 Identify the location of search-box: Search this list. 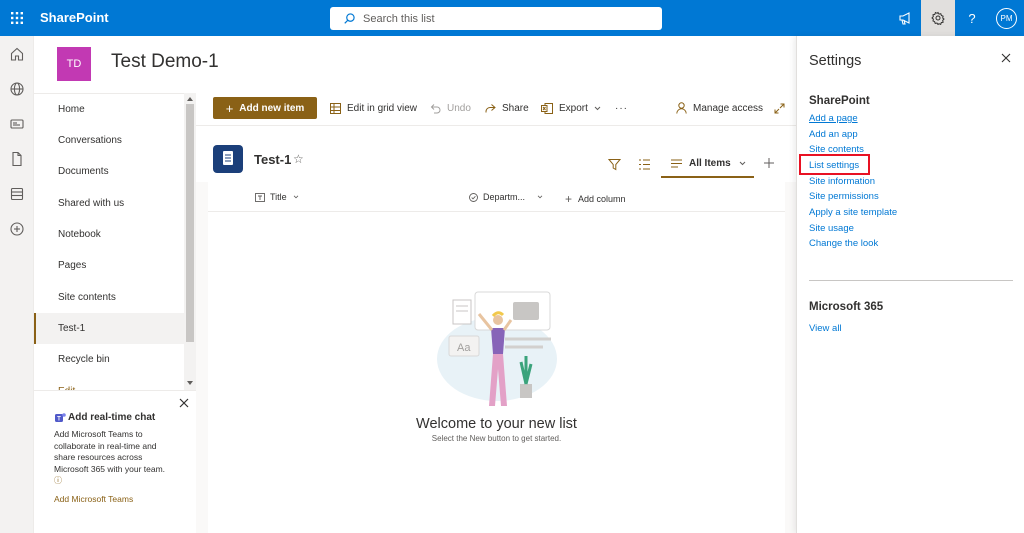
(496, 18).